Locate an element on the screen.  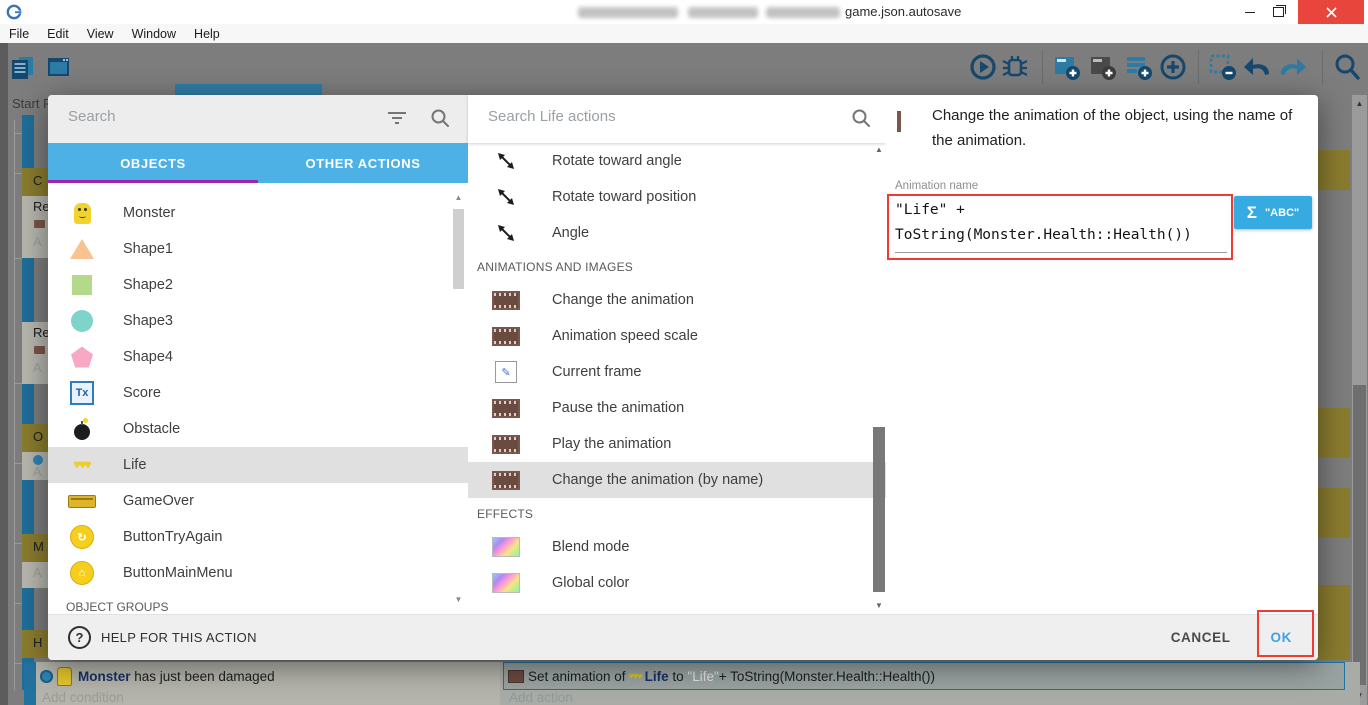
action-play-animation: Play the animation is located at coordinates (677, 444).